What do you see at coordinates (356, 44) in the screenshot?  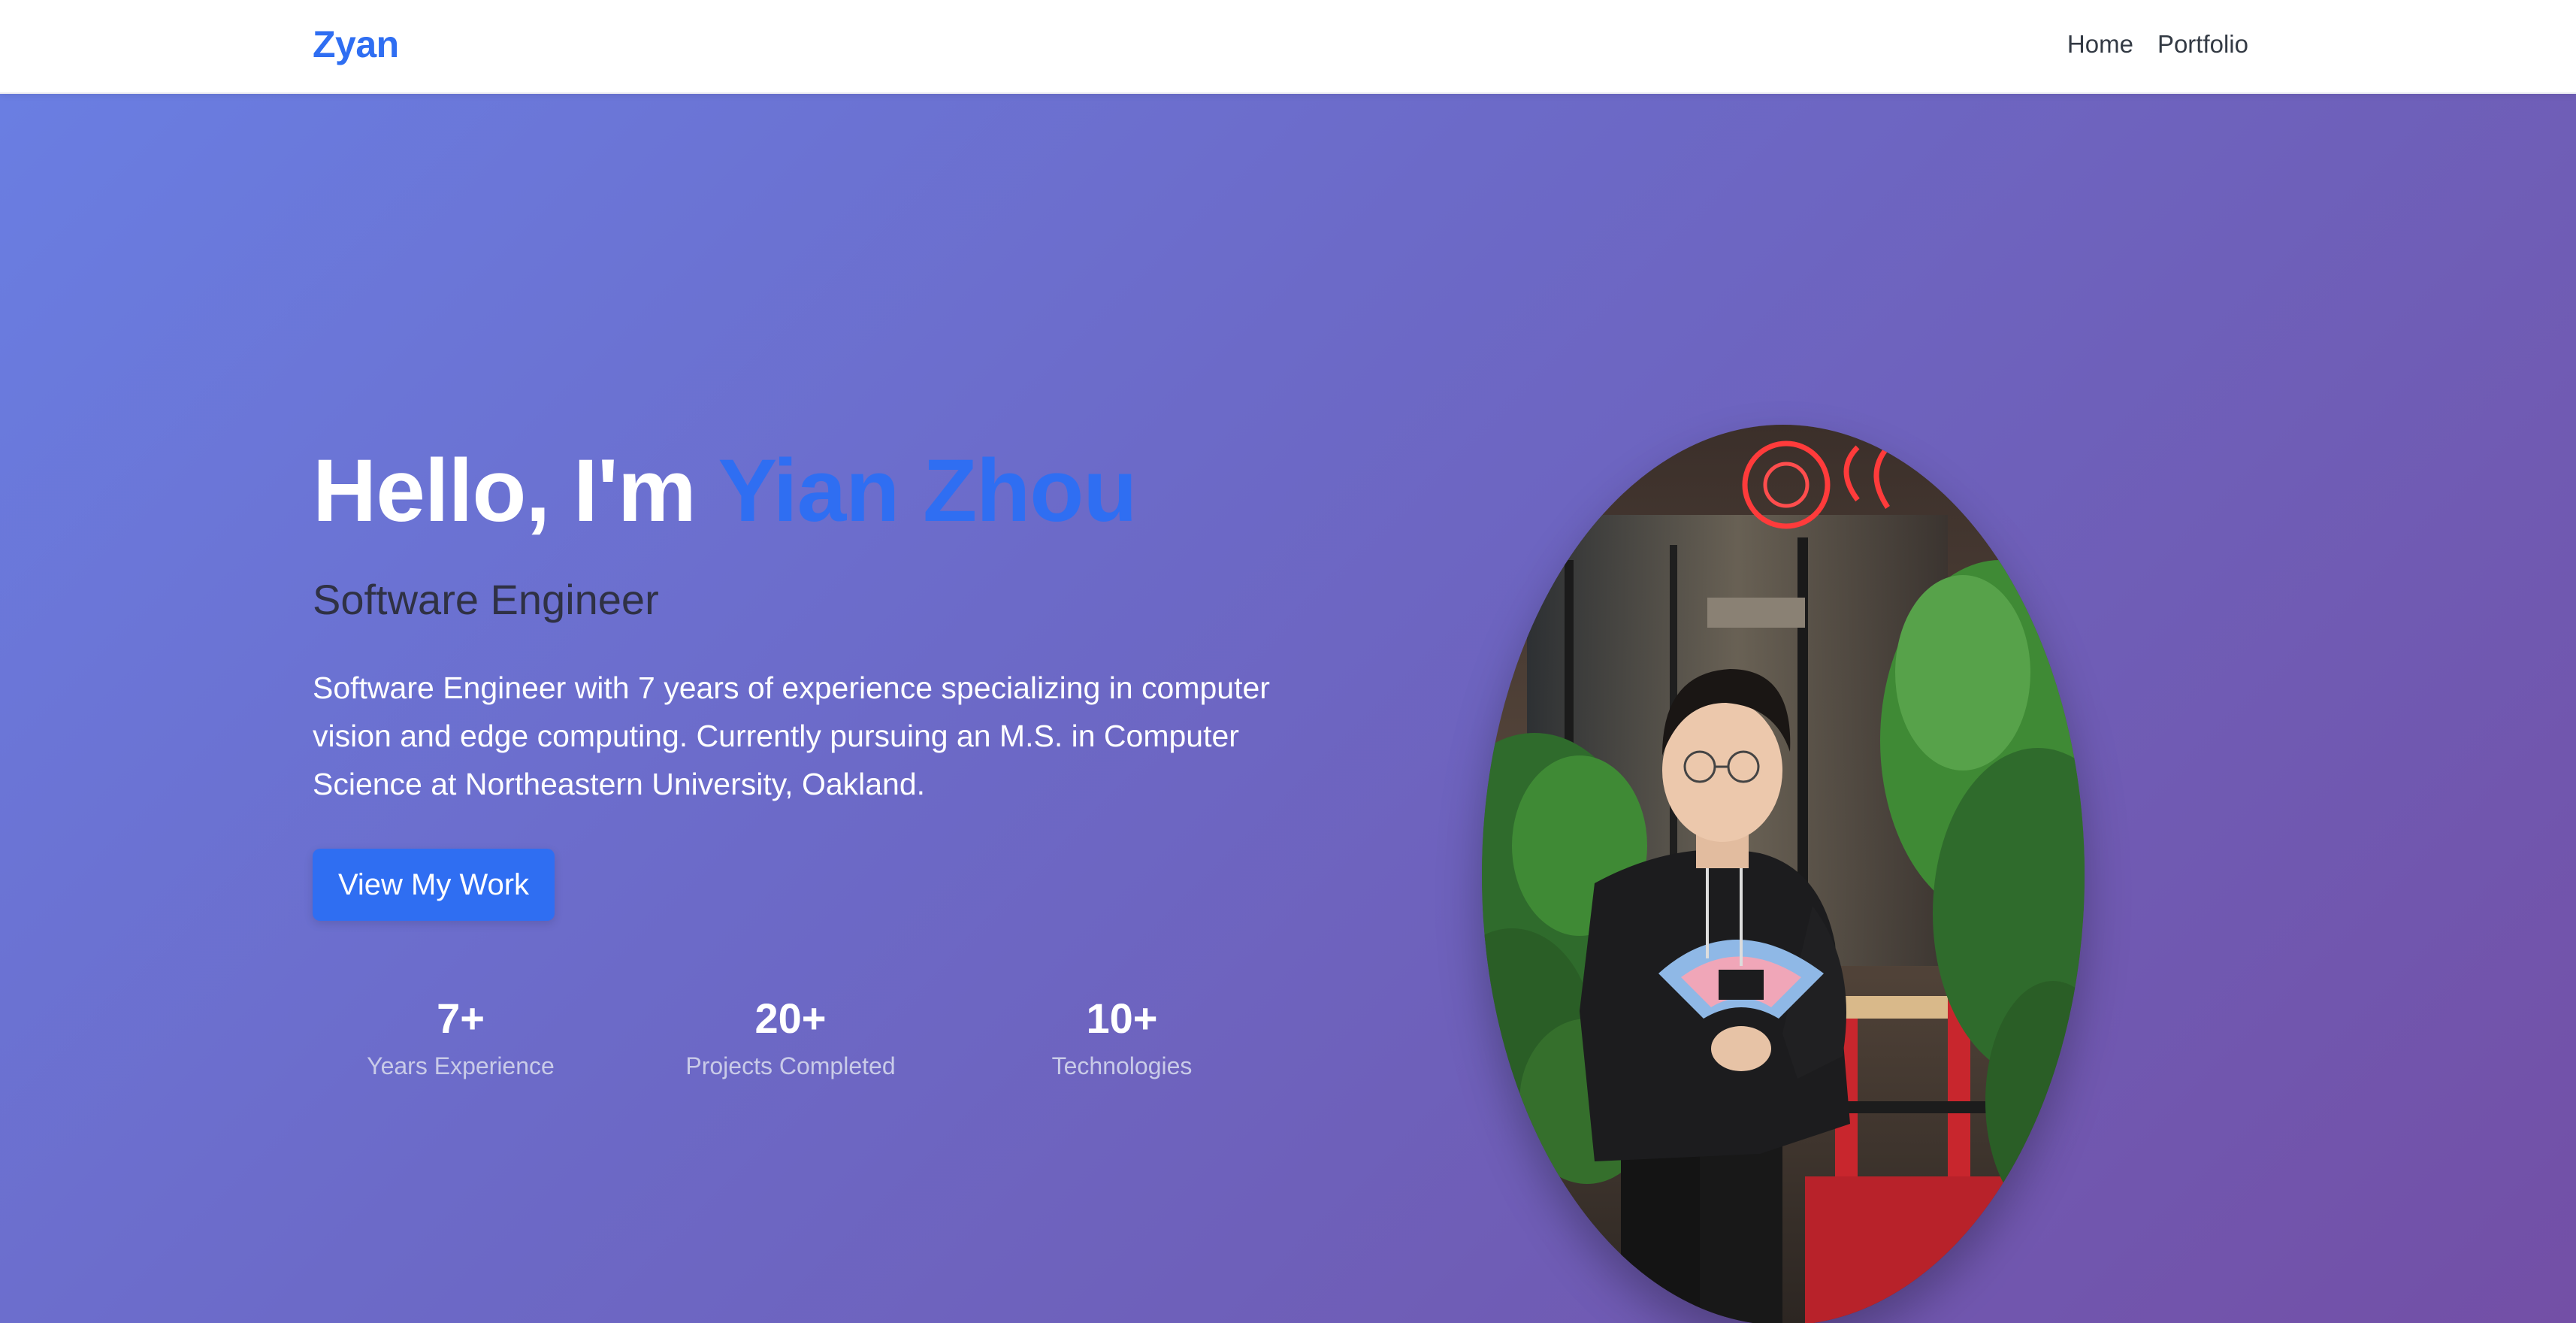 I see `brand-logo-link: Zyan` at bounding box center [356, 44].